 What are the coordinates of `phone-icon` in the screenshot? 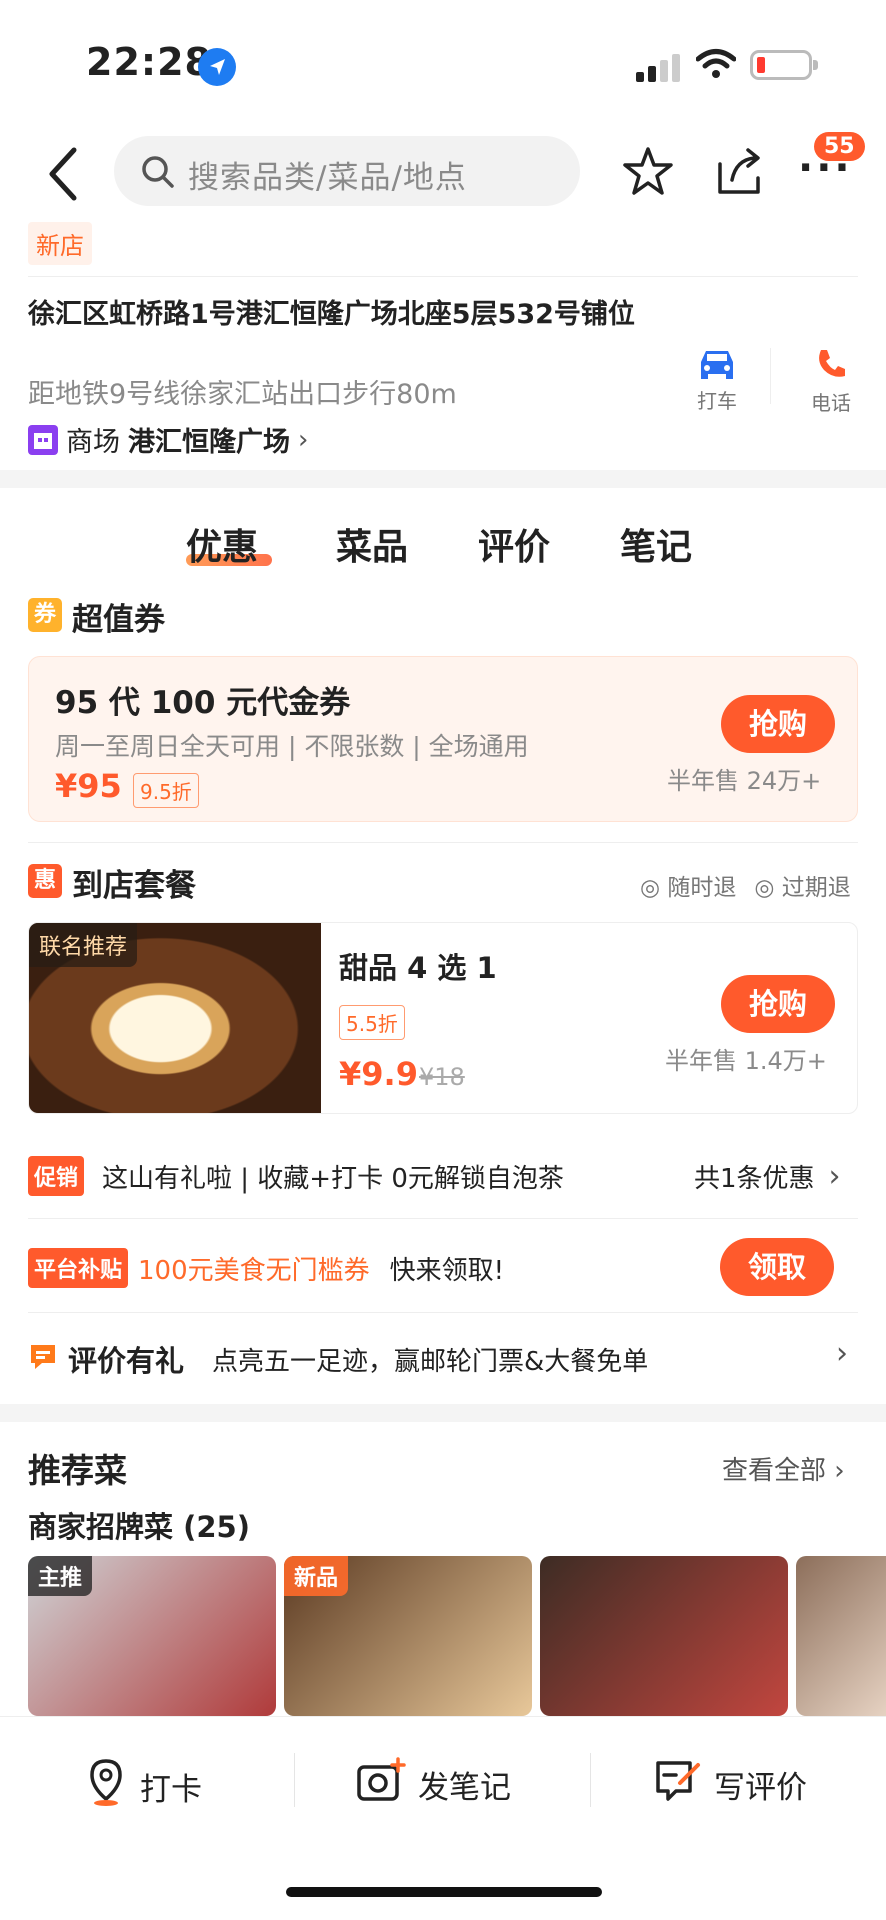 It's located at (831, 366).